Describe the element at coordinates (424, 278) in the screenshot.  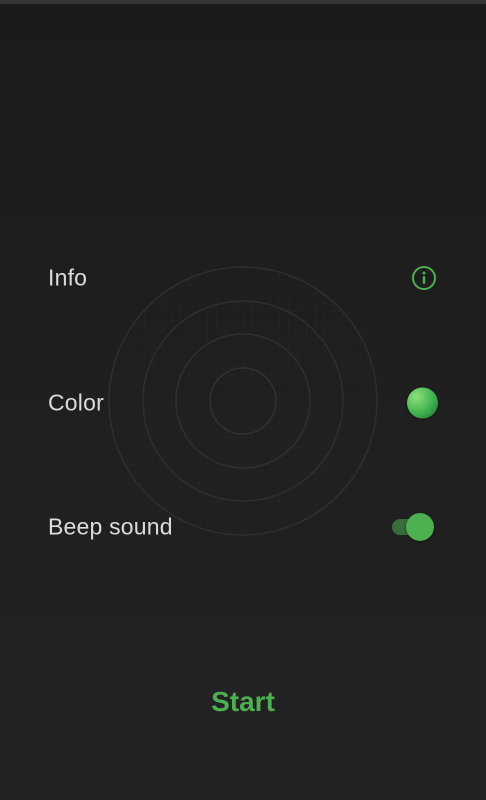
I see `info-icon` at that location.